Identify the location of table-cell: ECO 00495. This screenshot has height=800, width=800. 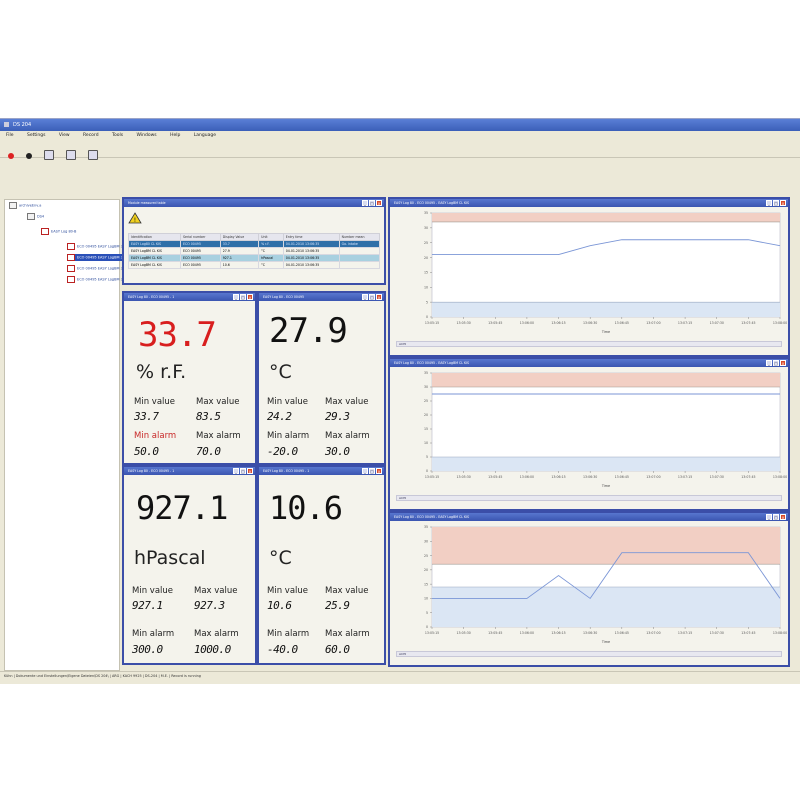
(200, 251).